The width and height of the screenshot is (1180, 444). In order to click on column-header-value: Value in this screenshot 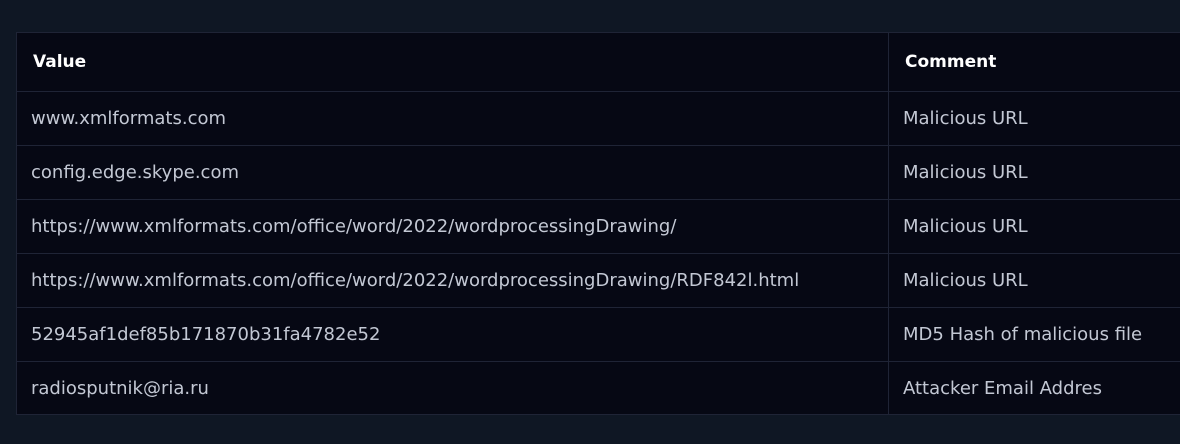, I will do `click(452, 62)`.